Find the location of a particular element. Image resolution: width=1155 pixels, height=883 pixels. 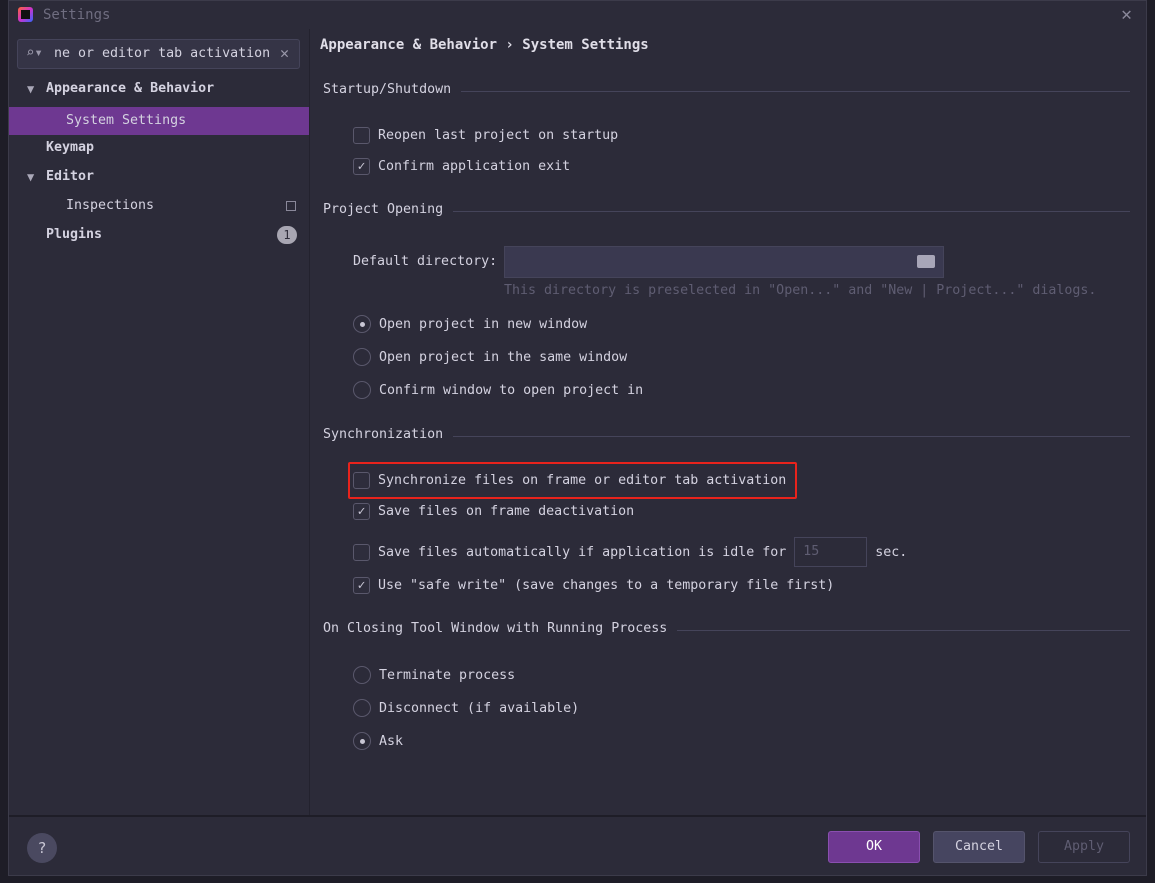

window-title: Settings is located at coordinates (77, 15).